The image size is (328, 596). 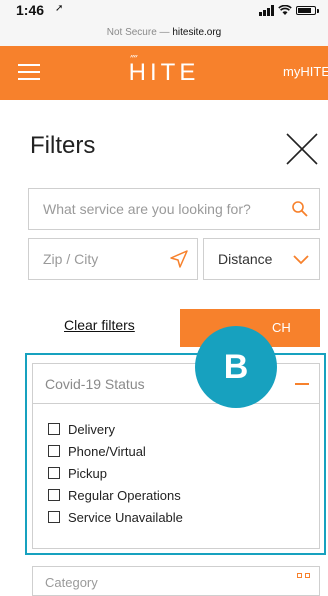 What do you see at coordinates (54, 495) in the screenshot?
I see `checkbox-regular-operations` at bounding box center [54, 495].